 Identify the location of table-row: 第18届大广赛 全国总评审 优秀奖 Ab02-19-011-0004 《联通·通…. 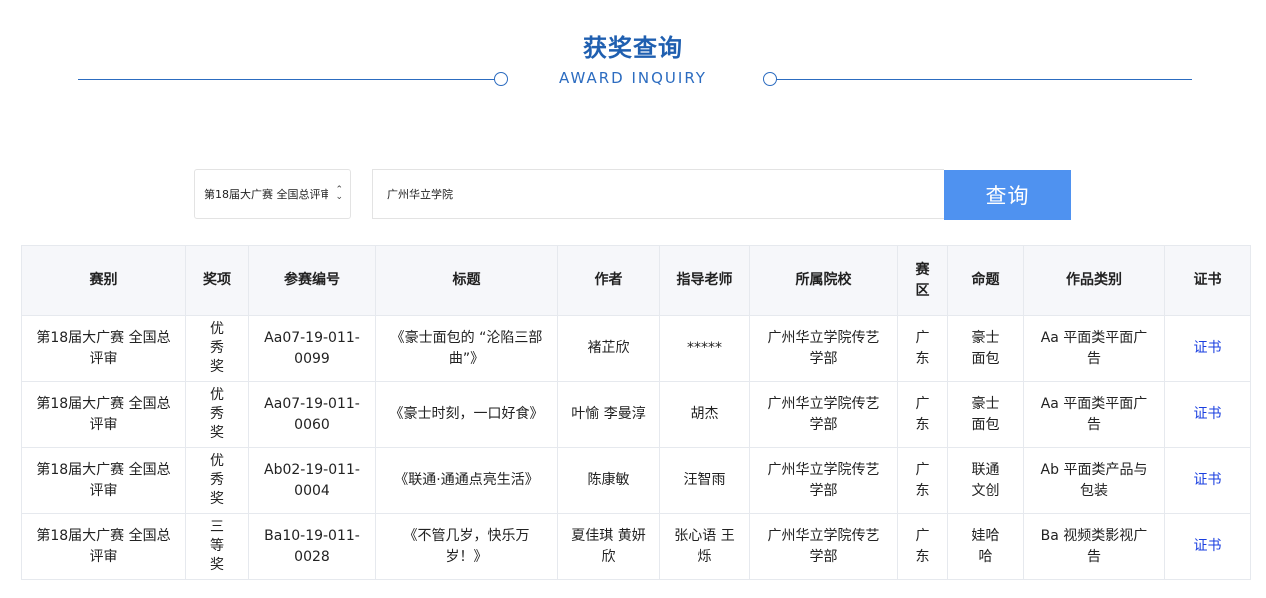
(636, 480).